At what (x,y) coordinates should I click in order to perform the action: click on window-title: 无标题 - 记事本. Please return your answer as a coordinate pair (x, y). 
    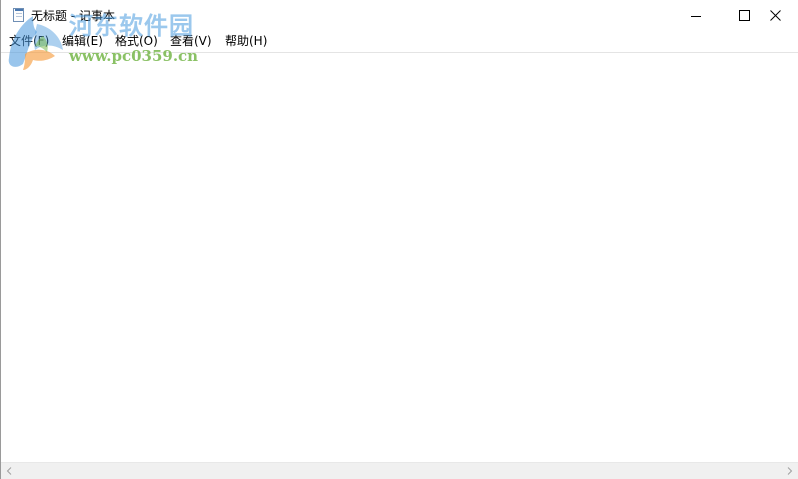
    Looking at the image, I should click on (73, 16).